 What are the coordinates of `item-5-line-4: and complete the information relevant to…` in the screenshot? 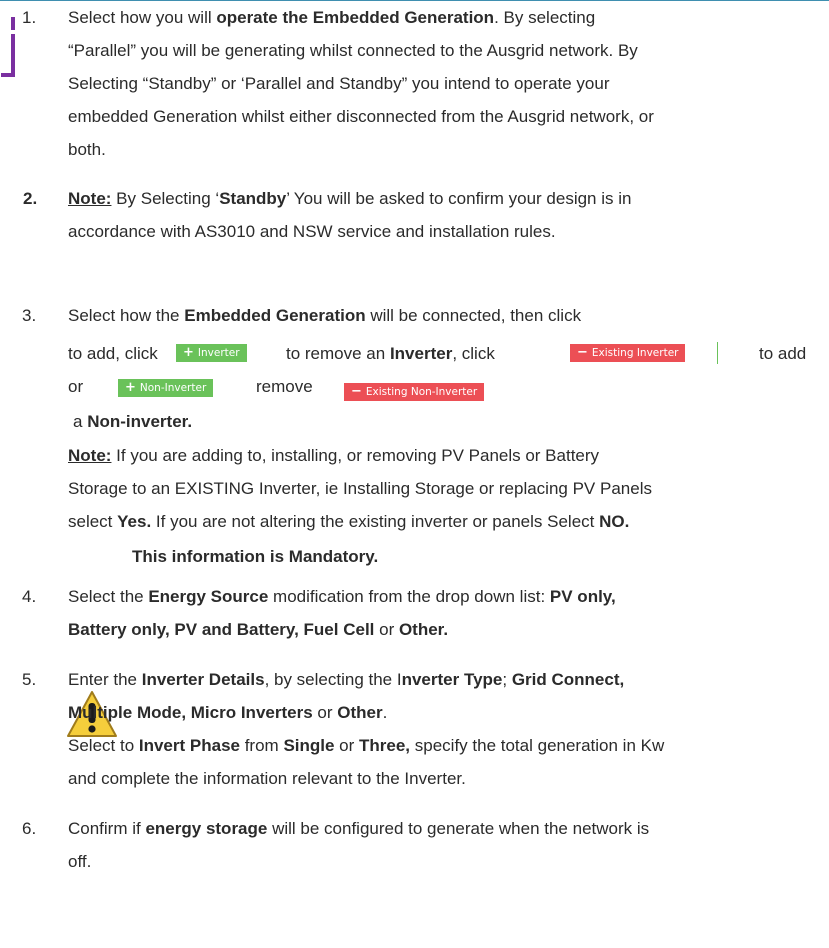 It's located at (267, 778).